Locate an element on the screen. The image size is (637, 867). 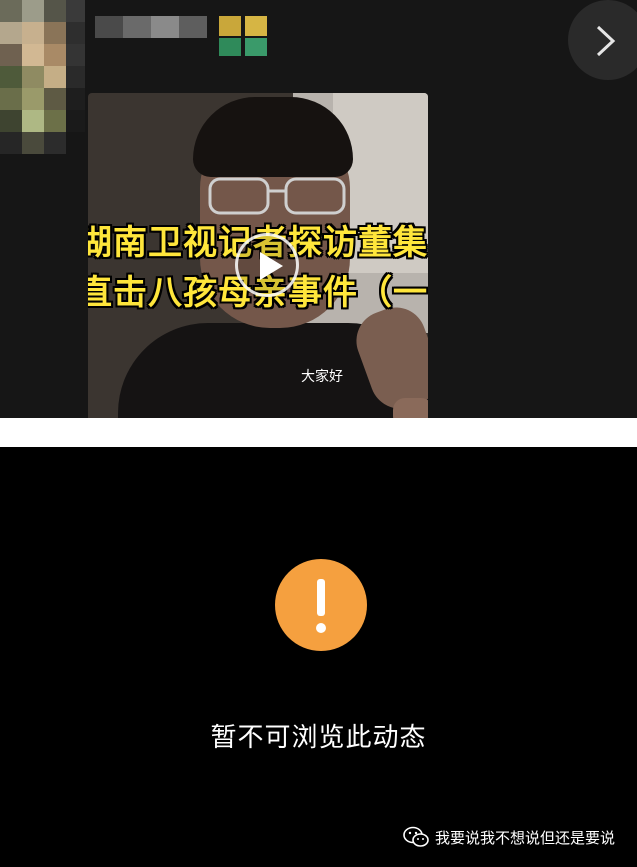
blurred-avatar is located at coordinates (42, 80).